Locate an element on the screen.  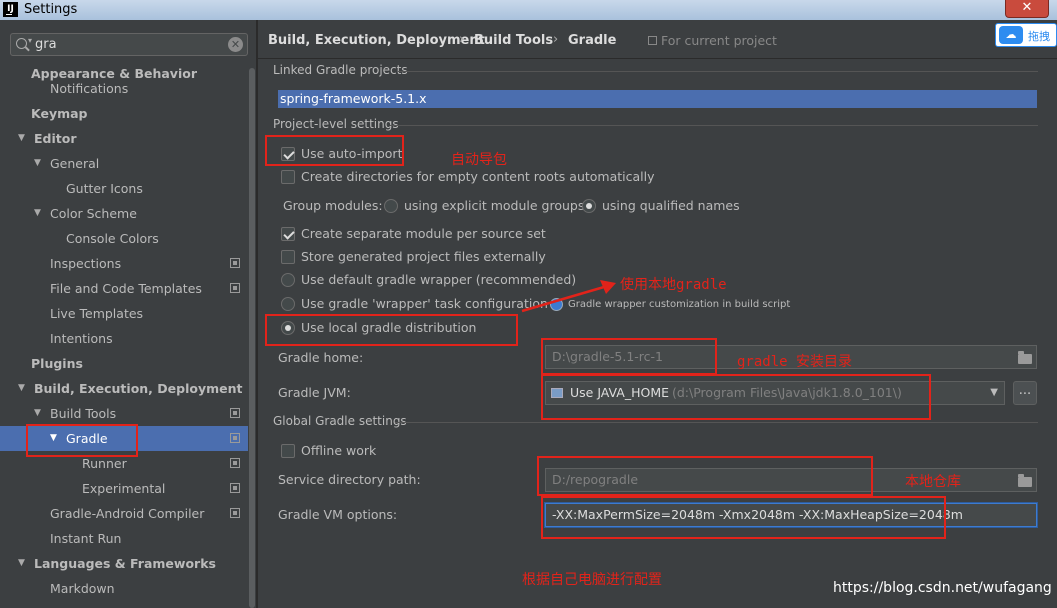
tree-item: Experimental is located at coordinates (128, 488).